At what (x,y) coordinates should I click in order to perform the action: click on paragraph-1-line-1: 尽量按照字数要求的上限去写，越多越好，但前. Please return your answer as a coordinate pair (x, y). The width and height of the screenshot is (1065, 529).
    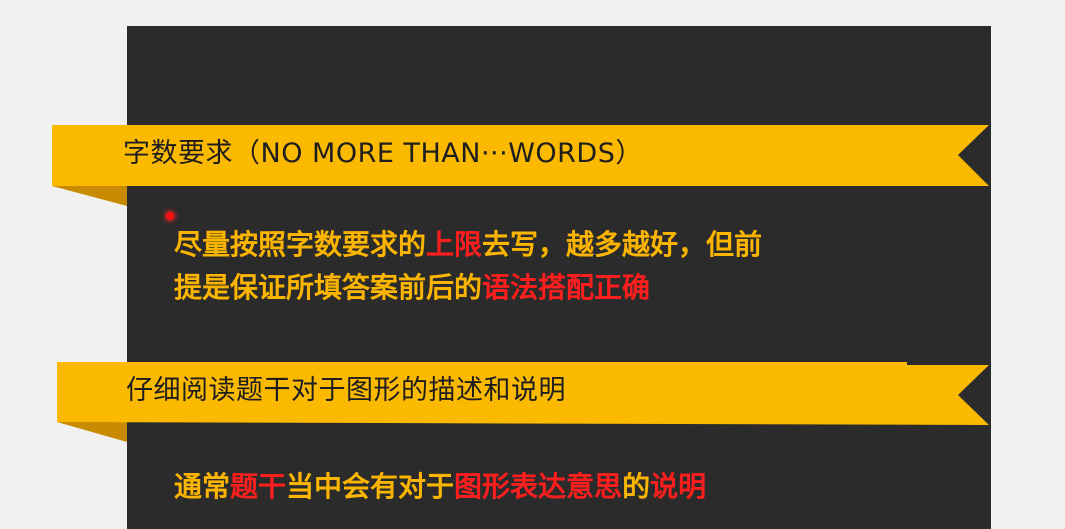
    Looking at the image, I should click on (468, 244).